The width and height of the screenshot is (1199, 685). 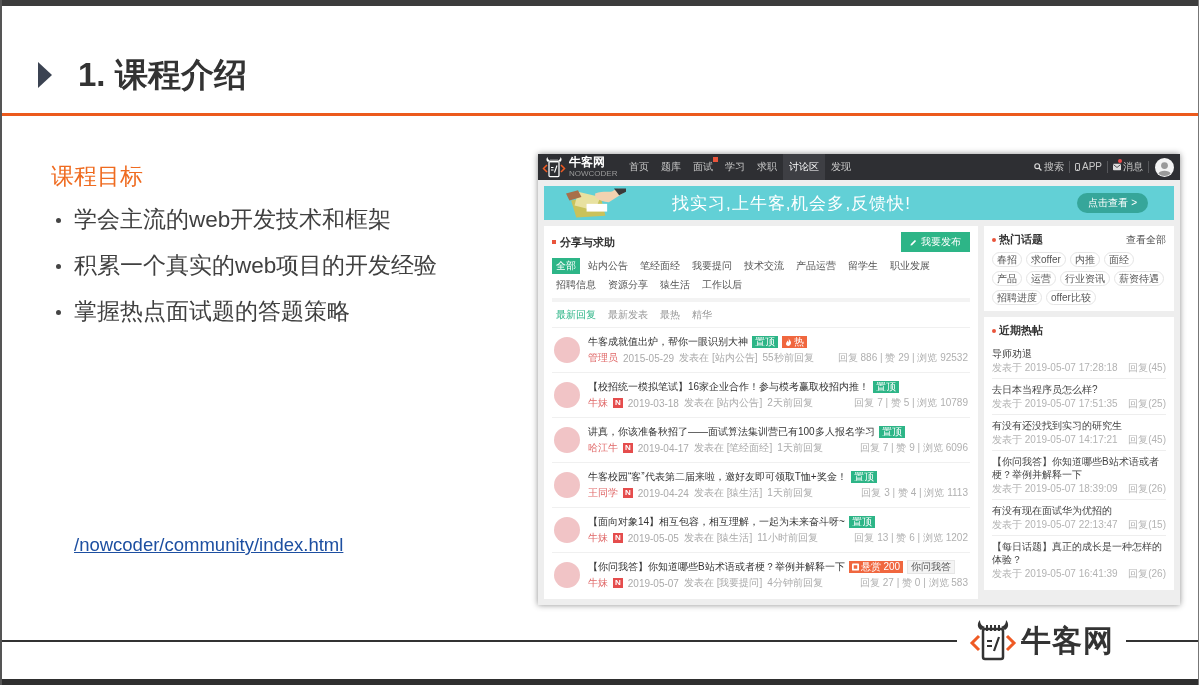 I want to click on reply-count: 回复(15), so click(x=1147, y=525).